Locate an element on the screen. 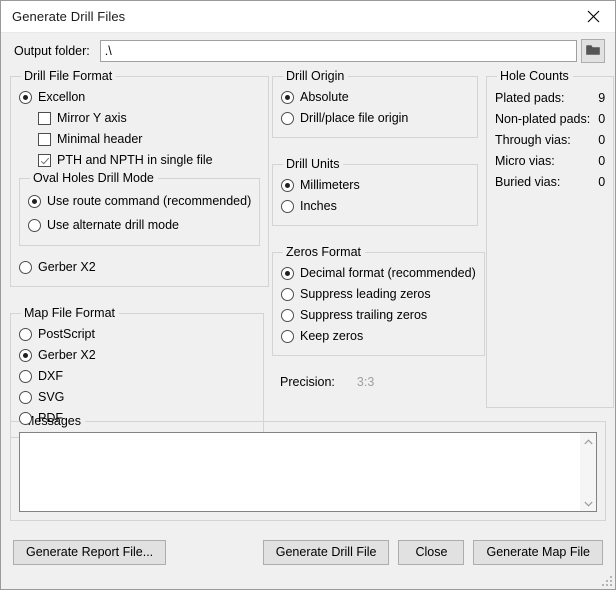 This screenshot has height=590, width=616. radio-map-svg-label: SVG is located at coordinates (51, 397).